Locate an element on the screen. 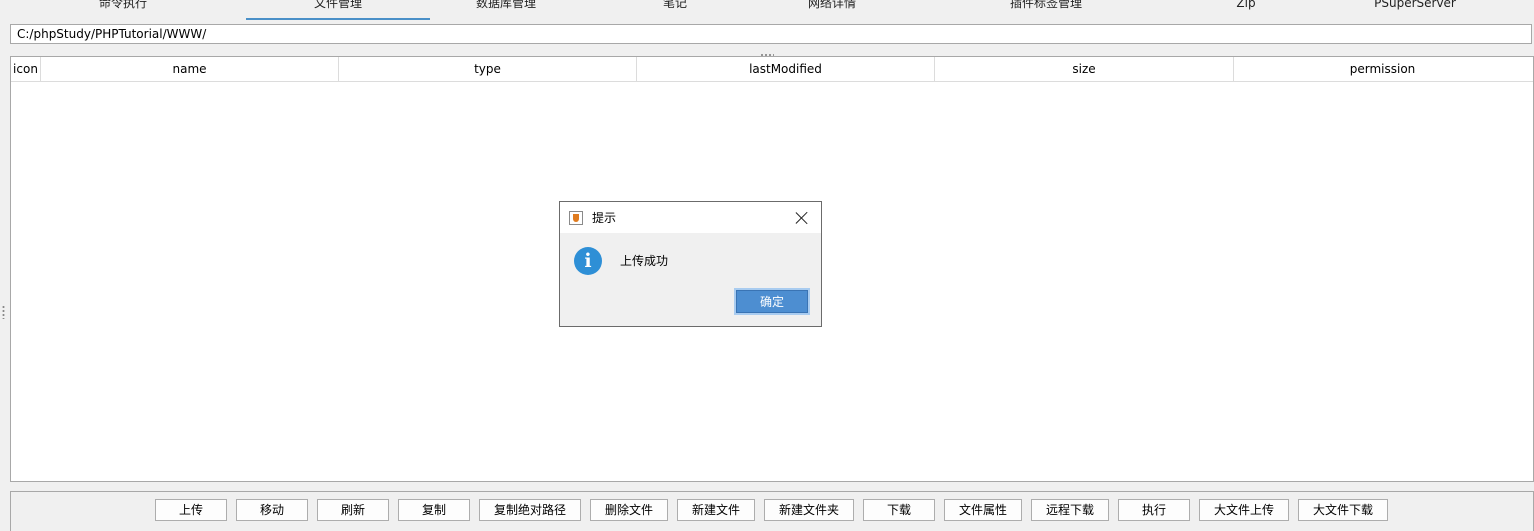 The height and width of the screenshot is (531, 1534). java-app-icon is located at coordinates (576, 217).